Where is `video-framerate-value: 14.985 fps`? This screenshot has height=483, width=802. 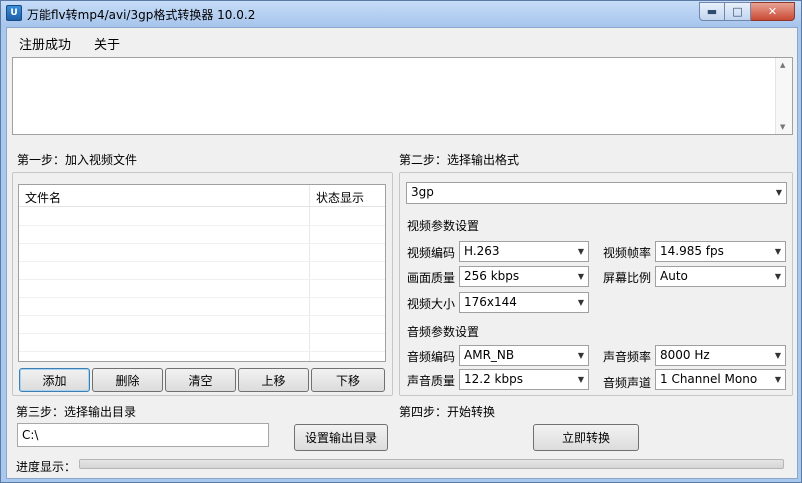
video-framerate-value: 14.985 fps is located at coordinates (692, 251).